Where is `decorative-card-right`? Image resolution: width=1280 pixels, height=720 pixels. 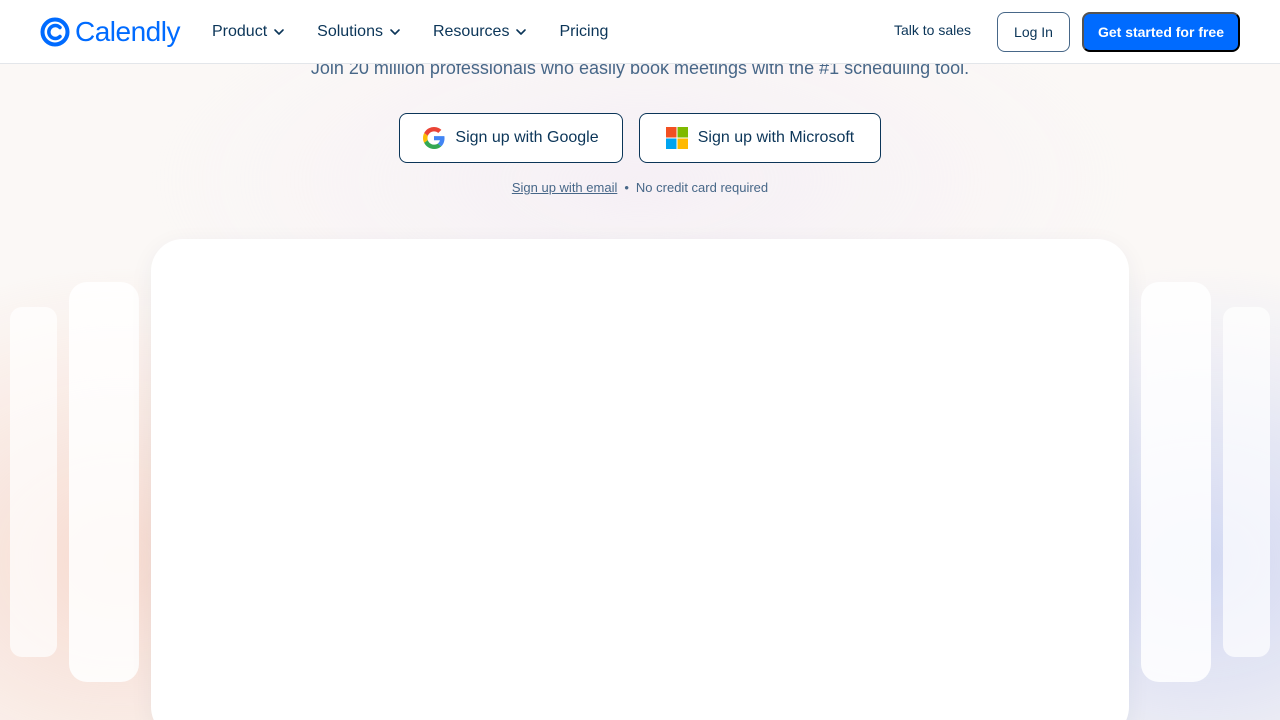 decorative-card-right is located at coordinates (1176, 482).